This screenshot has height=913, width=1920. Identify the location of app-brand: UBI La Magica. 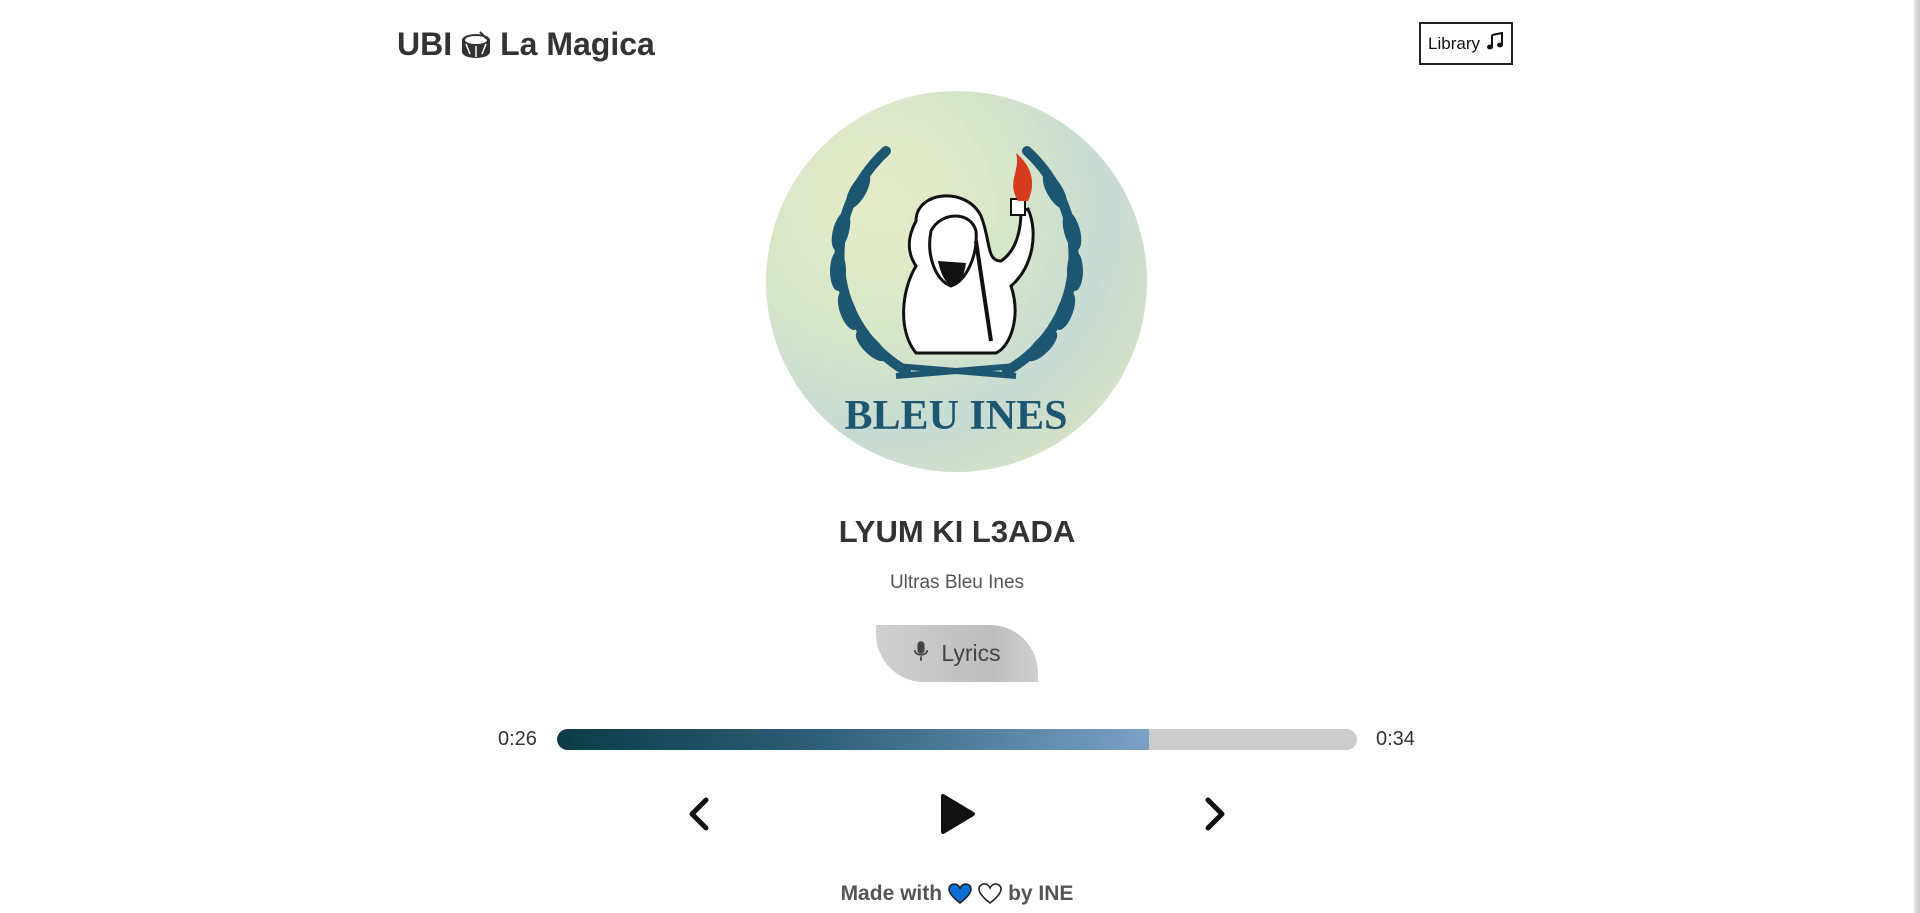
(526, 44).